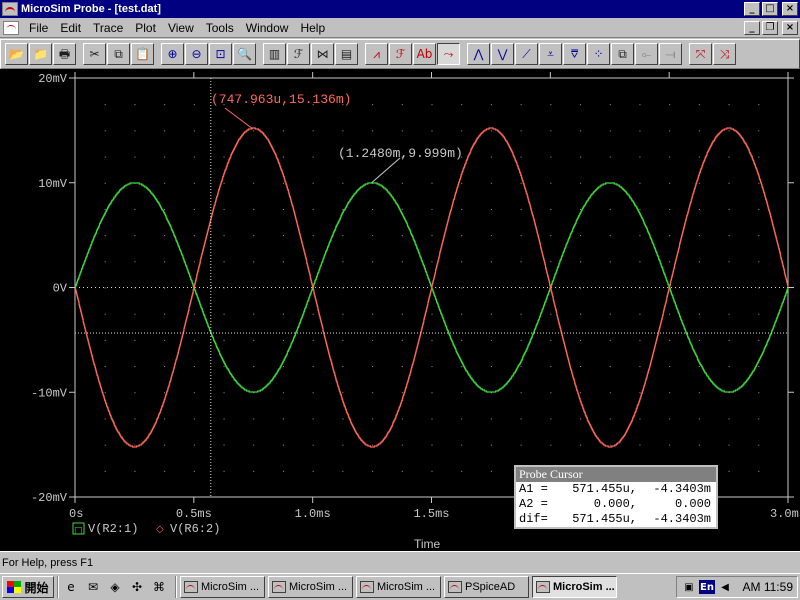  I want to click on ie-icon: e, so click(71, 587).